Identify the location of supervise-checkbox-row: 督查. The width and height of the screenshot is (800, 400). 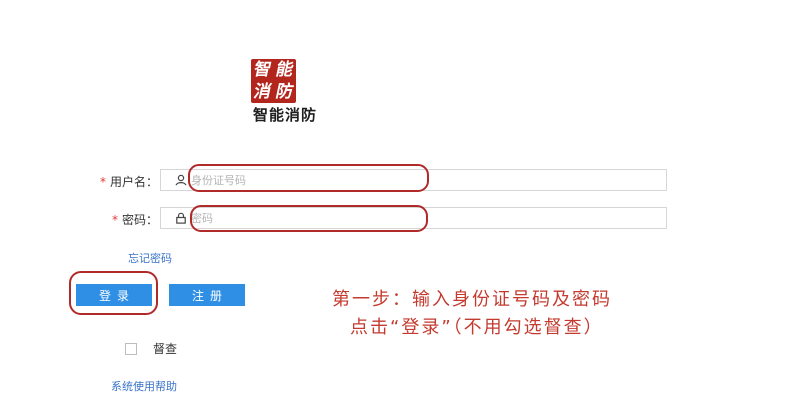
(151, 348).